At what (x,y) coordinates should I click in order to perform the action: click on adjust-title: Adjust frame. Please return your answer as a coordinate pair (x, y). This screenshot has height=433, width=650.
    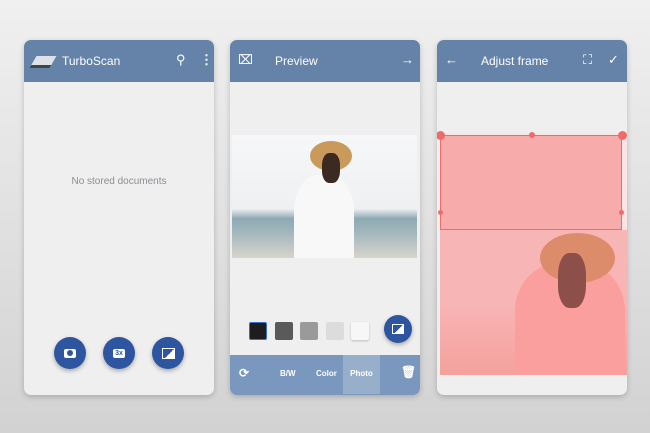
    Looking at the image, I should click on (515, 61).